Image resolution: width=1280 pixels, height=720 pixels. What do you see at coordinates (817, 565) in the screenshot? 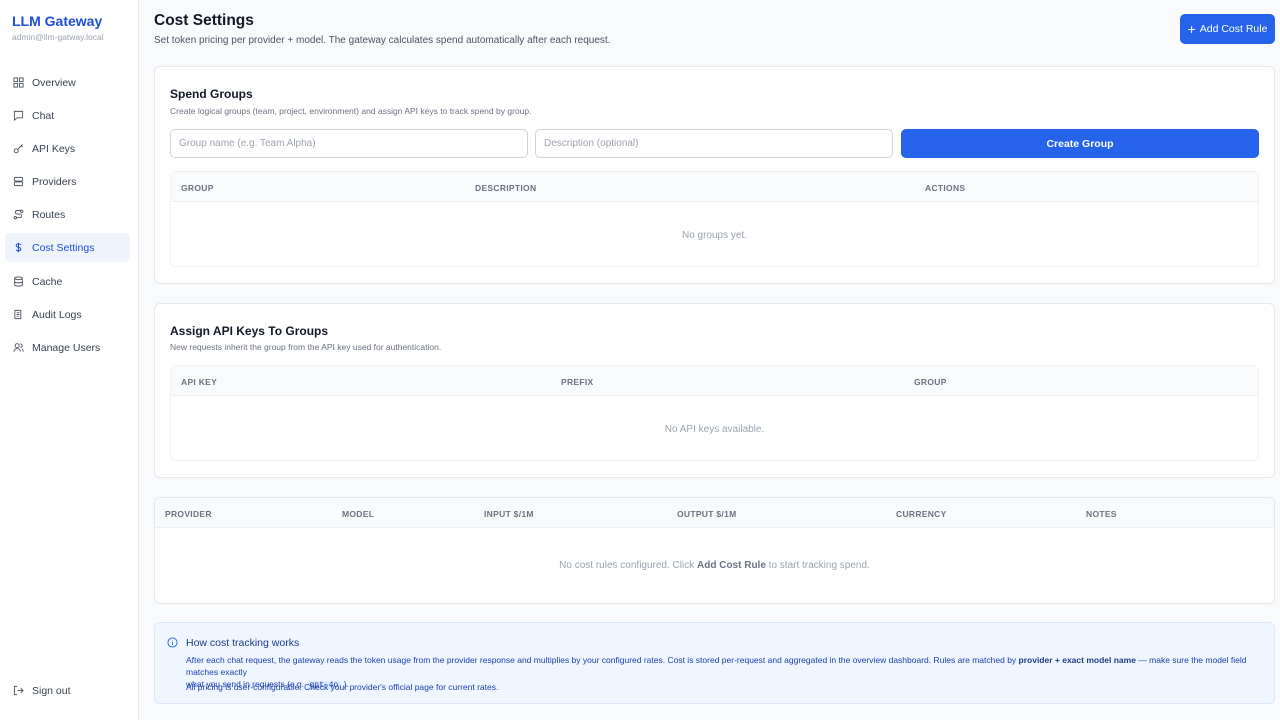
I see `empty-text: to start tracking spend.` at bounding box center [817, 565].